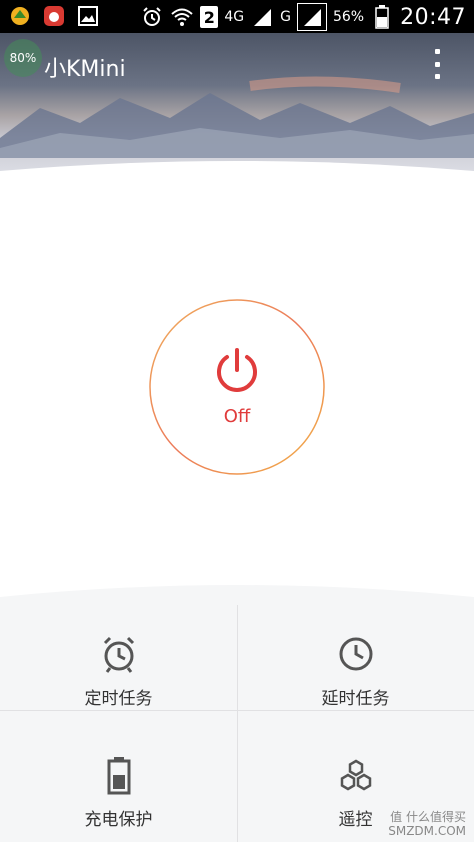 This screenshot has width=474, height=842. What do you see at coordinates (118, 776) in the screenshot?
I see `battery-icon` at bounding box center [118, 776].